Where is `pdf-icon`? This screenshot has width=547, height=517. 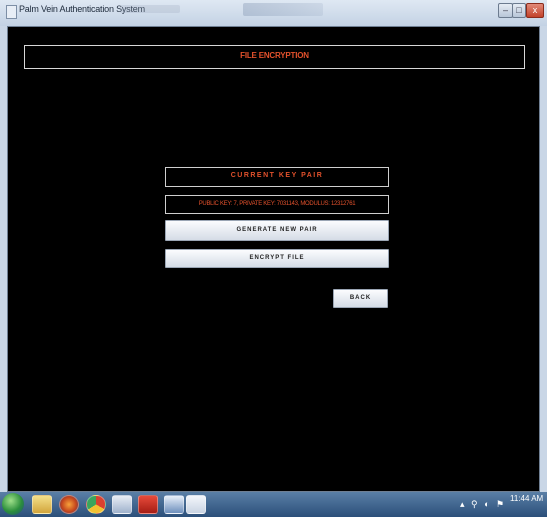
pdf-icon is located at coordinates (148, 504).